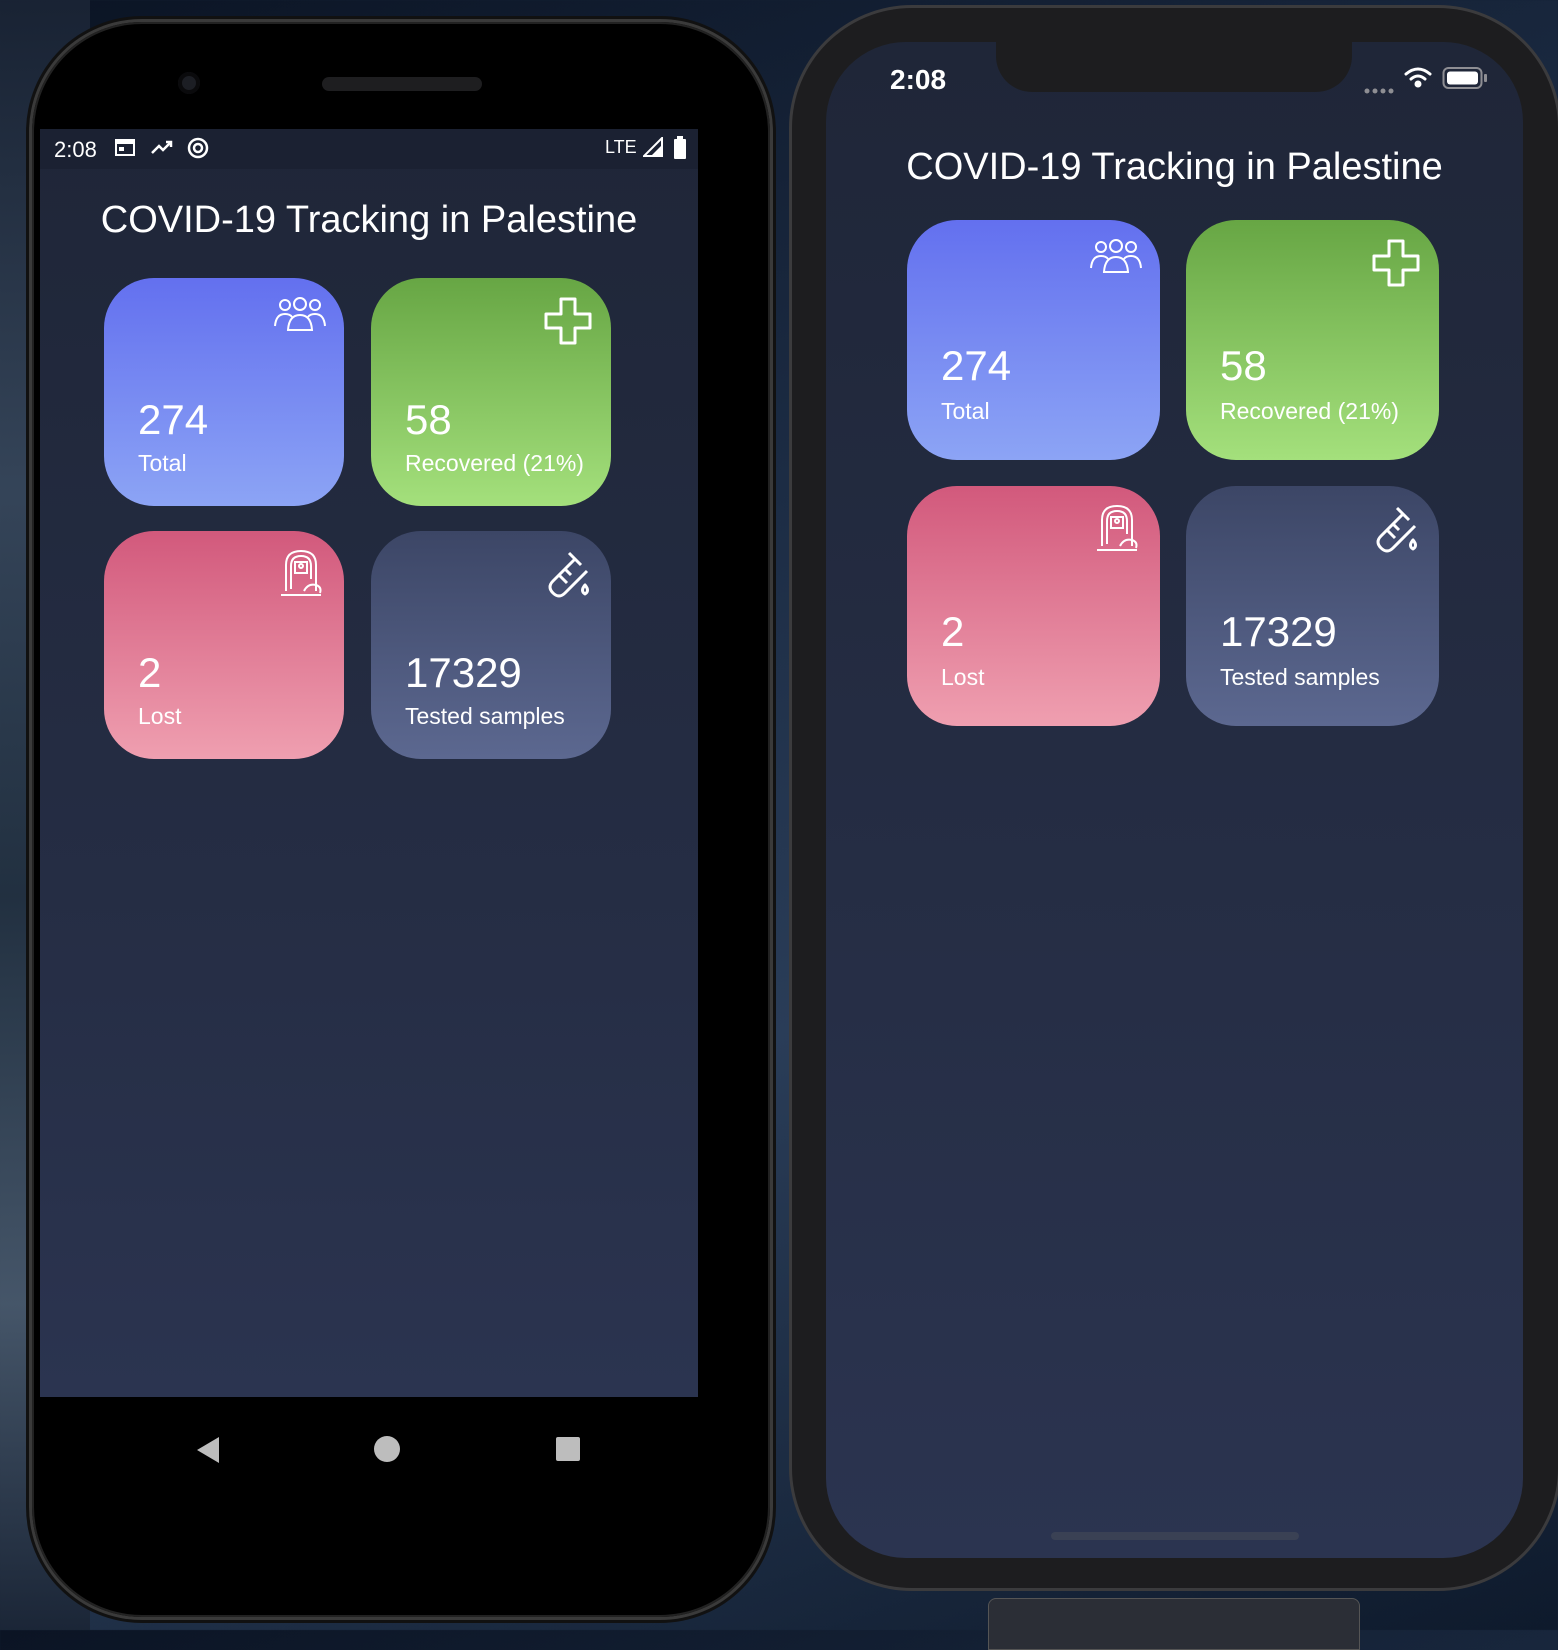 This screenshot has width=1558, height=1650. What do you see at coordinates (621, 147) in the screenshot?
I see `network-type: LTE` at bounding box center [621, 147].